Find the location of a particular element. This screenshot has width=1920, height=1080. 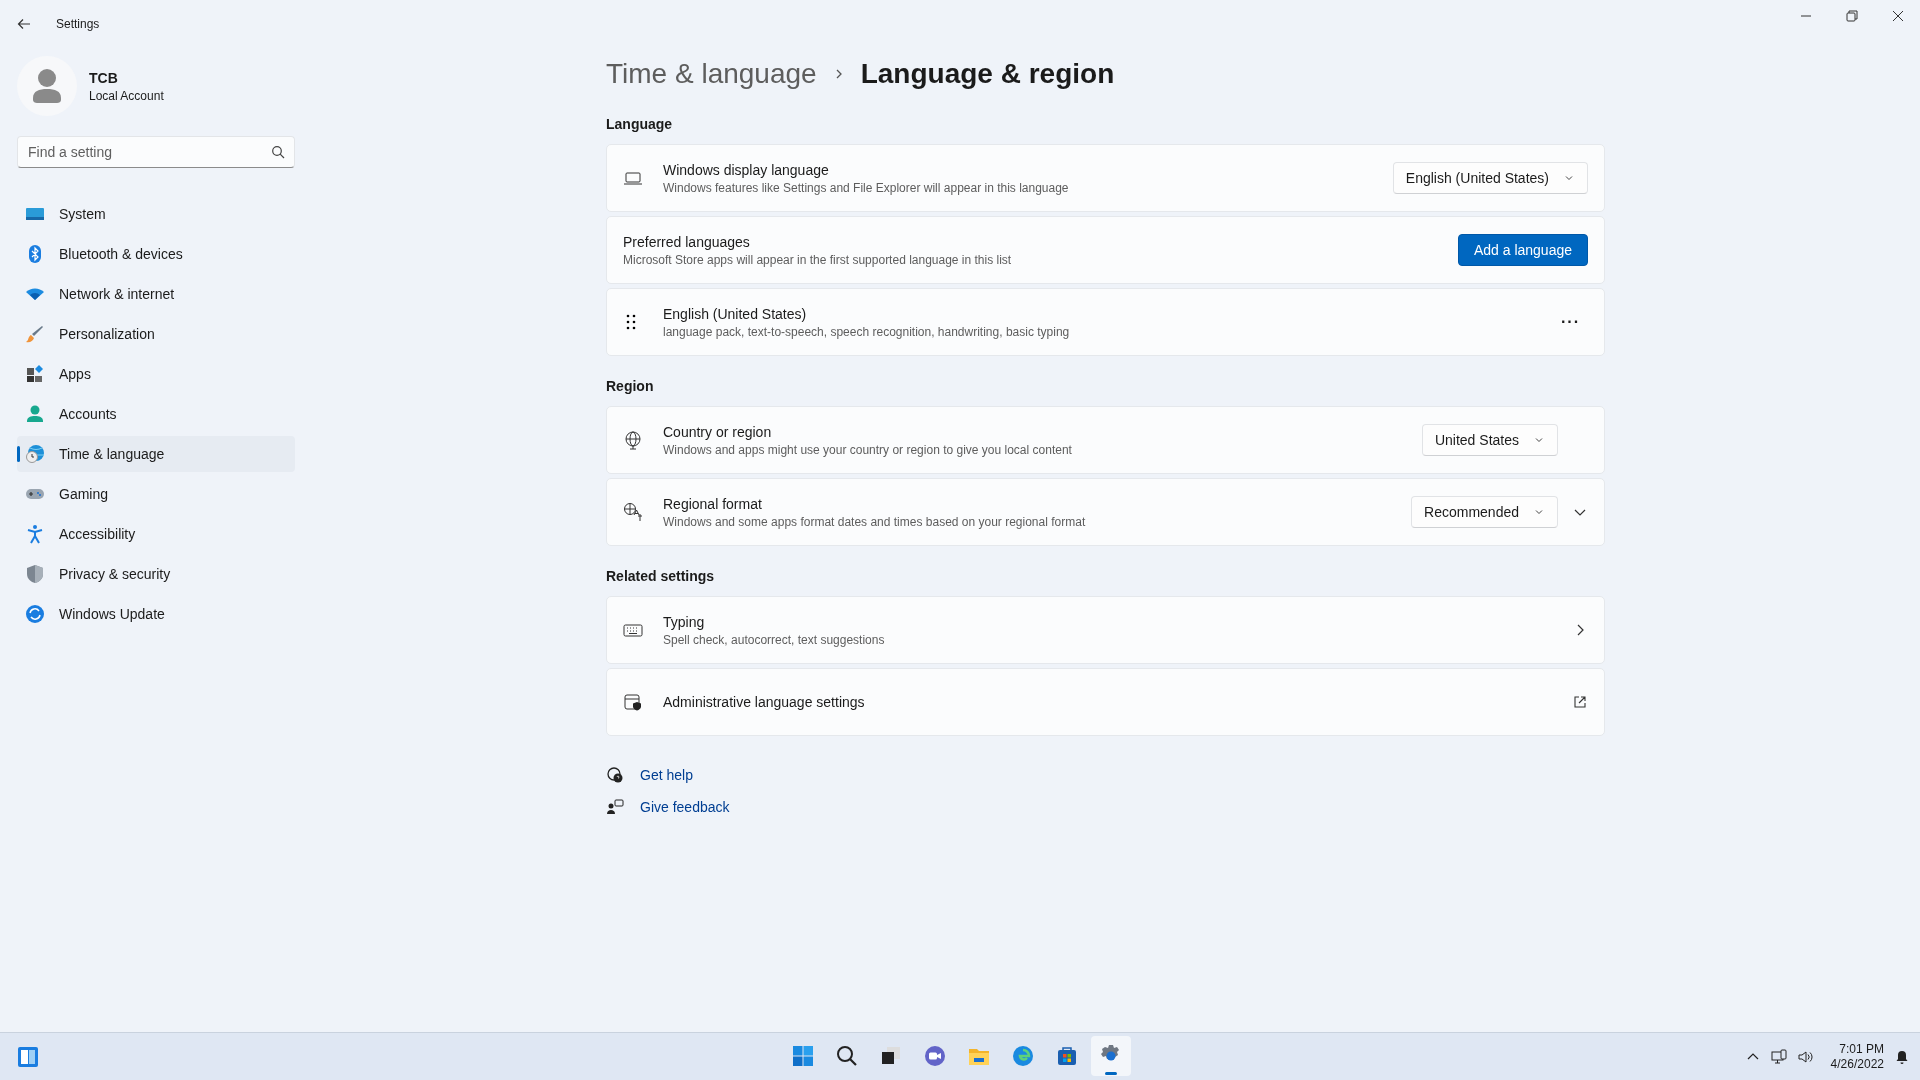

section-heading: Region is located at coordinates (630, 386).